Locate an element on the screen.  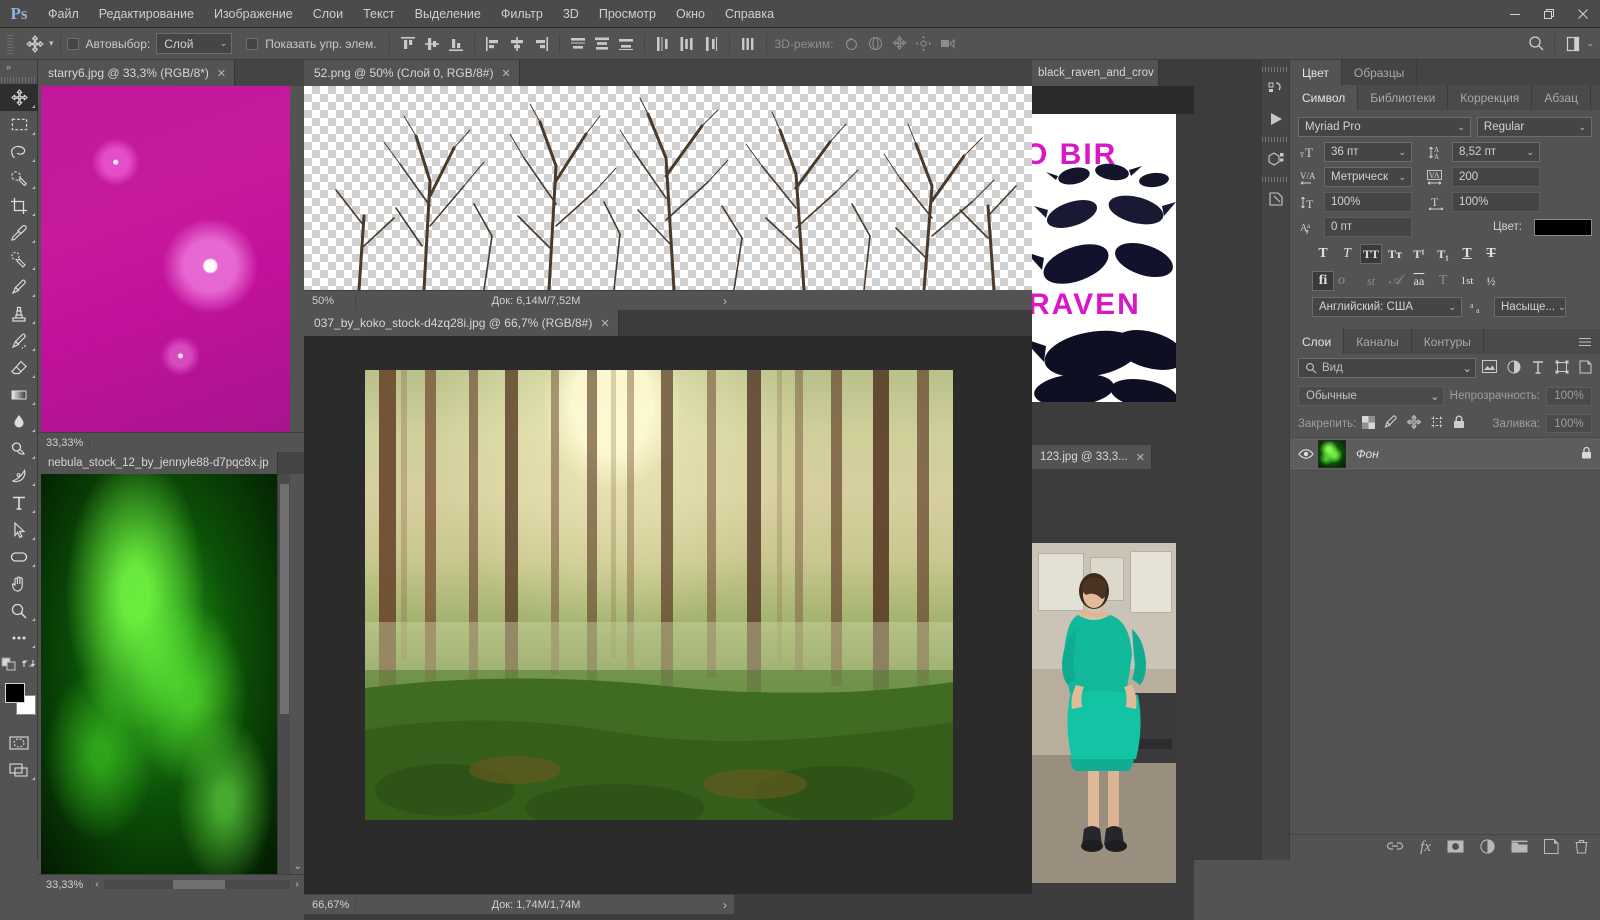
hscroll-left-arrow-icon: ‹ is located at coordinates (97, 884).